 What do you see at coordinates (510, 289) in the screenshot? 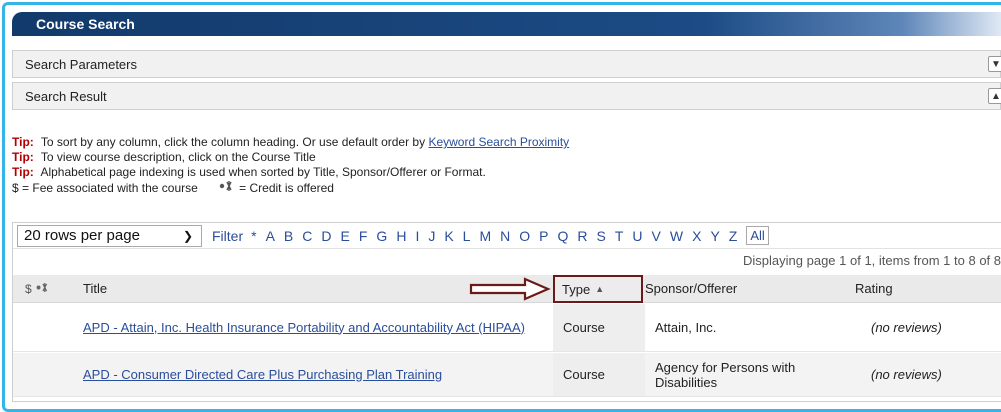
I see `annotation-arrow-icon` at bounding box center [510, 289].